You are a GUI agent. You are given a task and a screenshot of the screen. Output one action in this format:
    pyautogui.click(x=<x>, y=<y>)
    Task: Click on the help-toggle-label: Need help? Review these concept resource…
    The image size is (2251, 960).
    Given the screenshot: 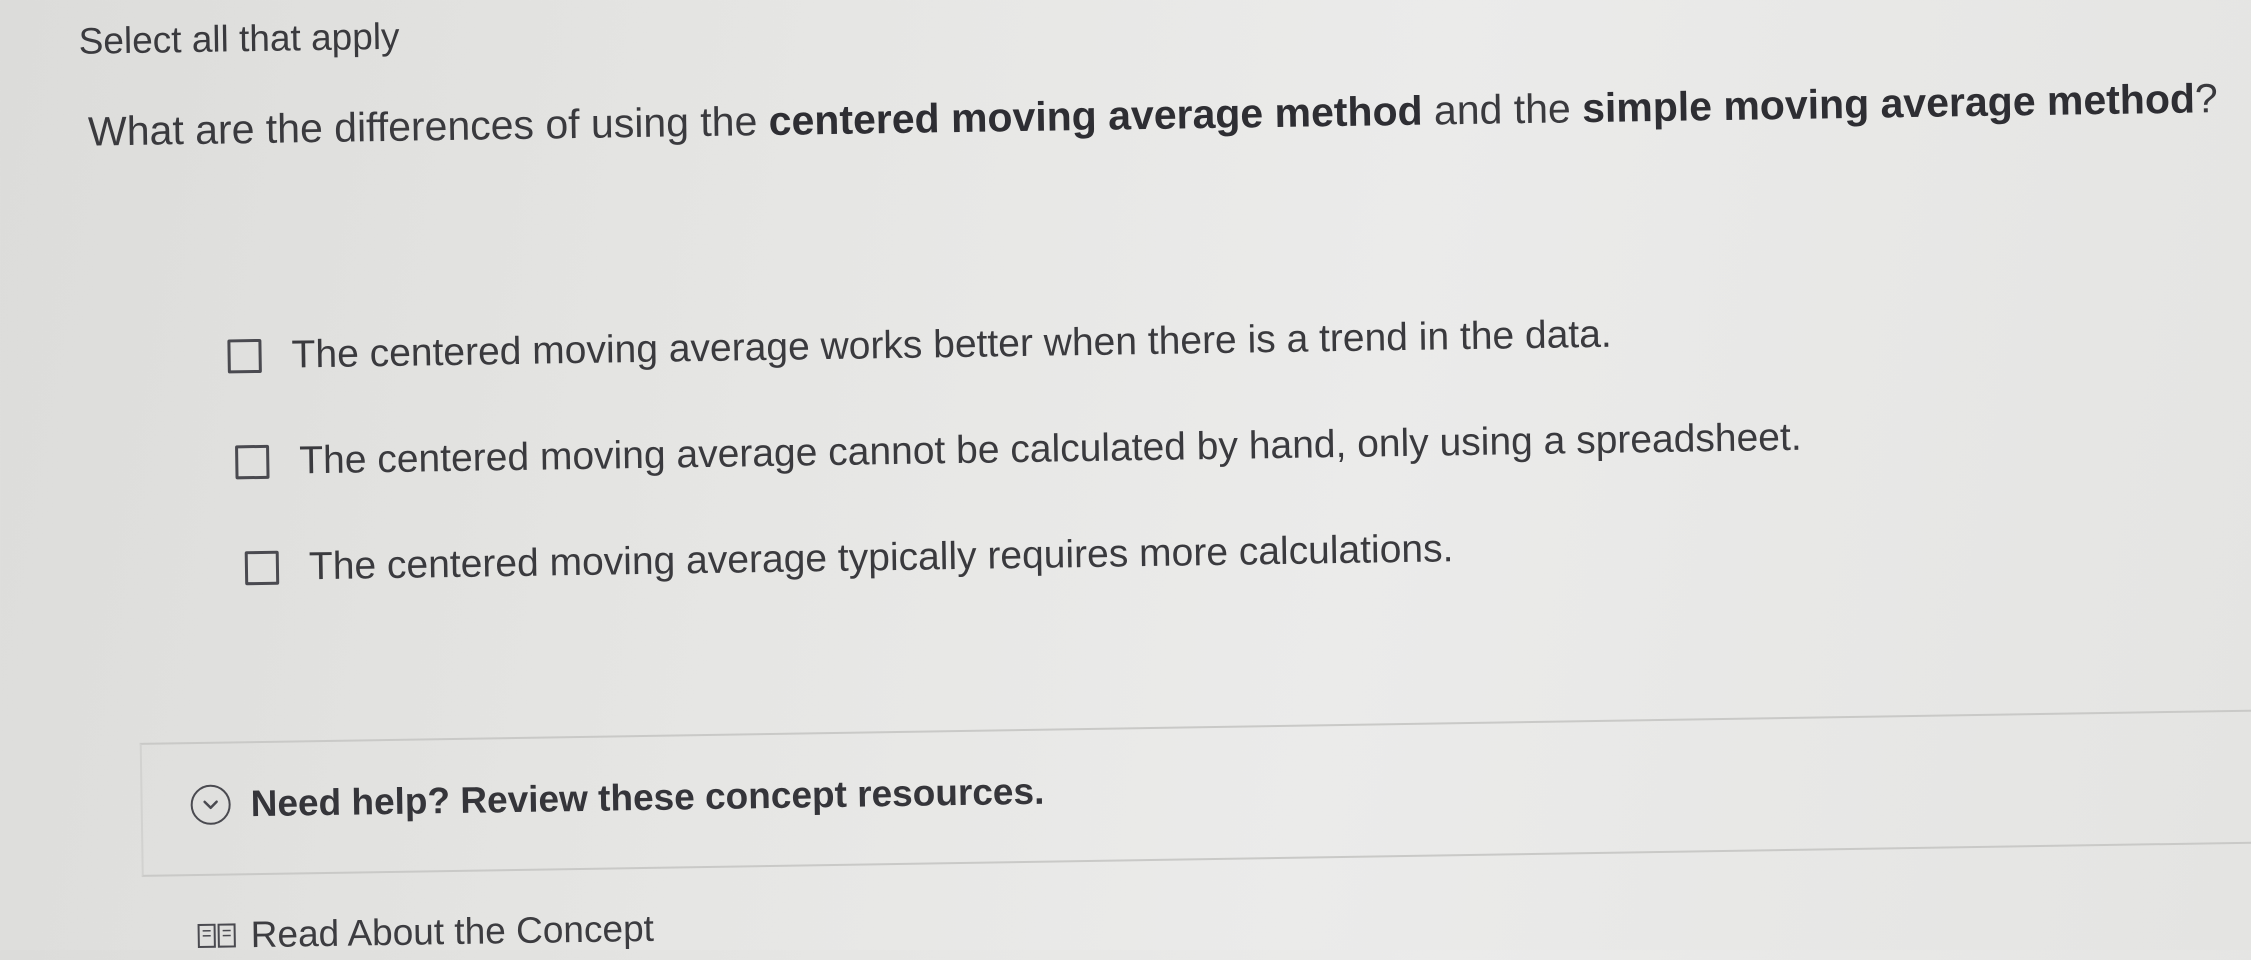 What is the action you would take?
    pyautogui.click(x=647, y=798)
    